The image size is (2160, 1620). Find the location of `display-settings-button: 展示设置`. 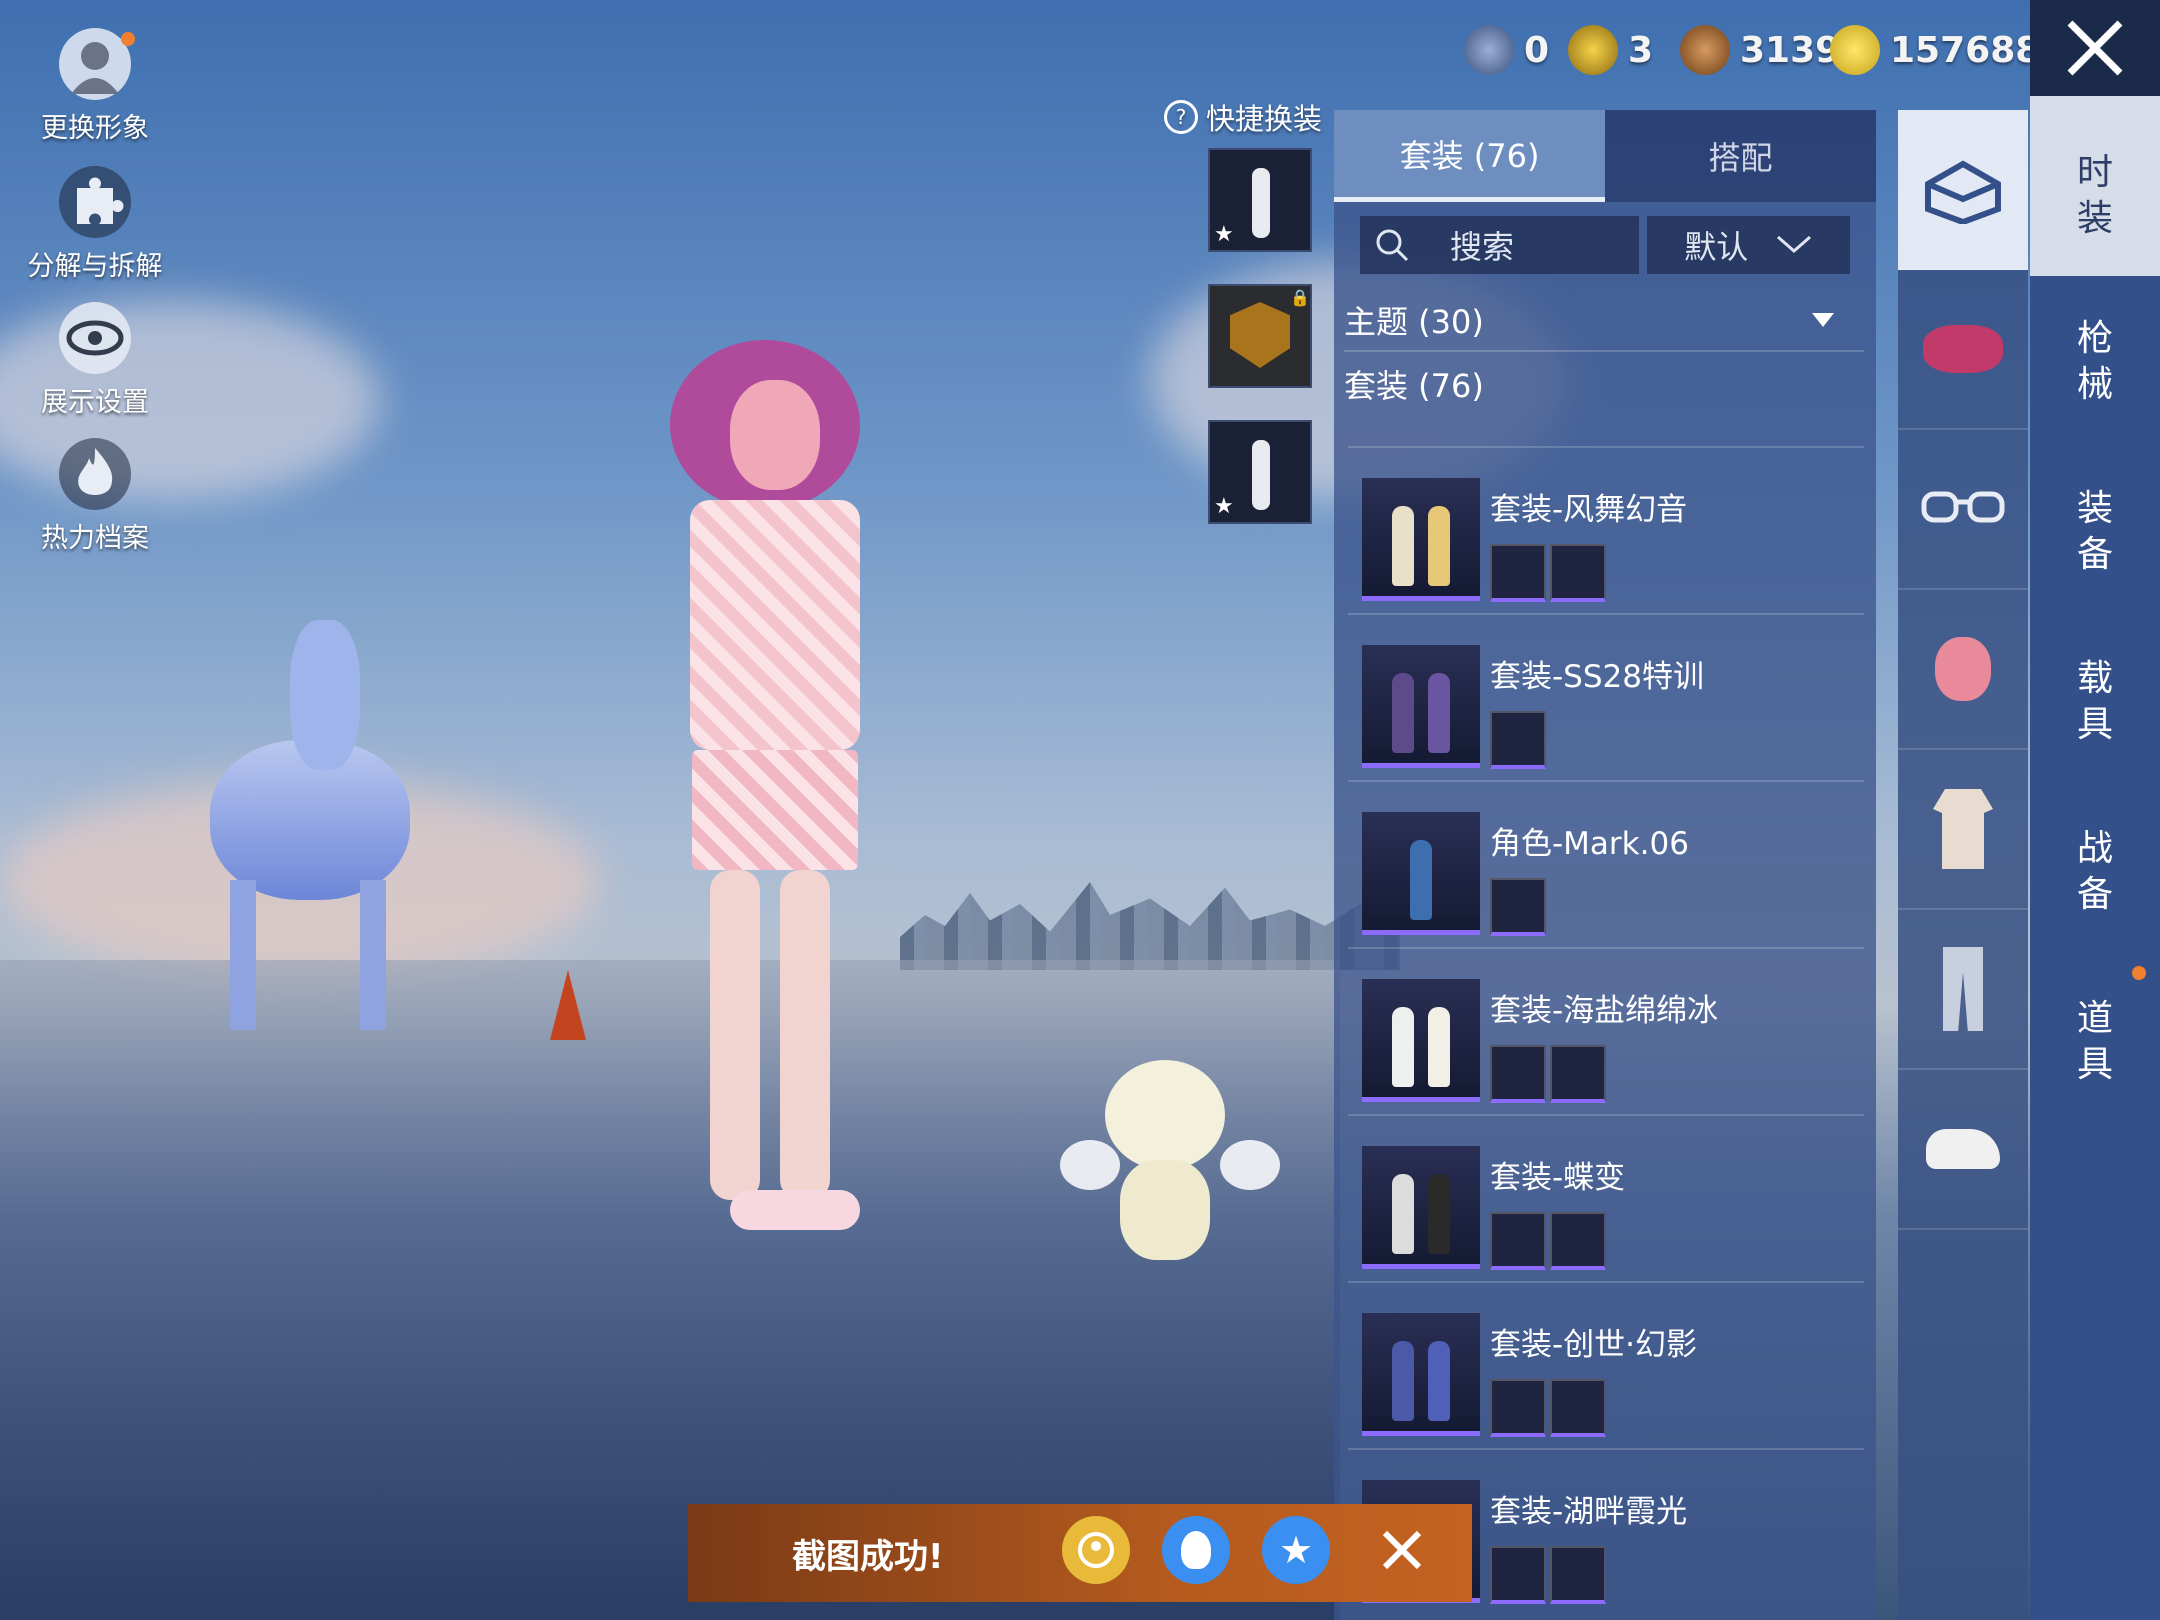

display-settings-button: 展示设置 is located at coordinates (95, 360).